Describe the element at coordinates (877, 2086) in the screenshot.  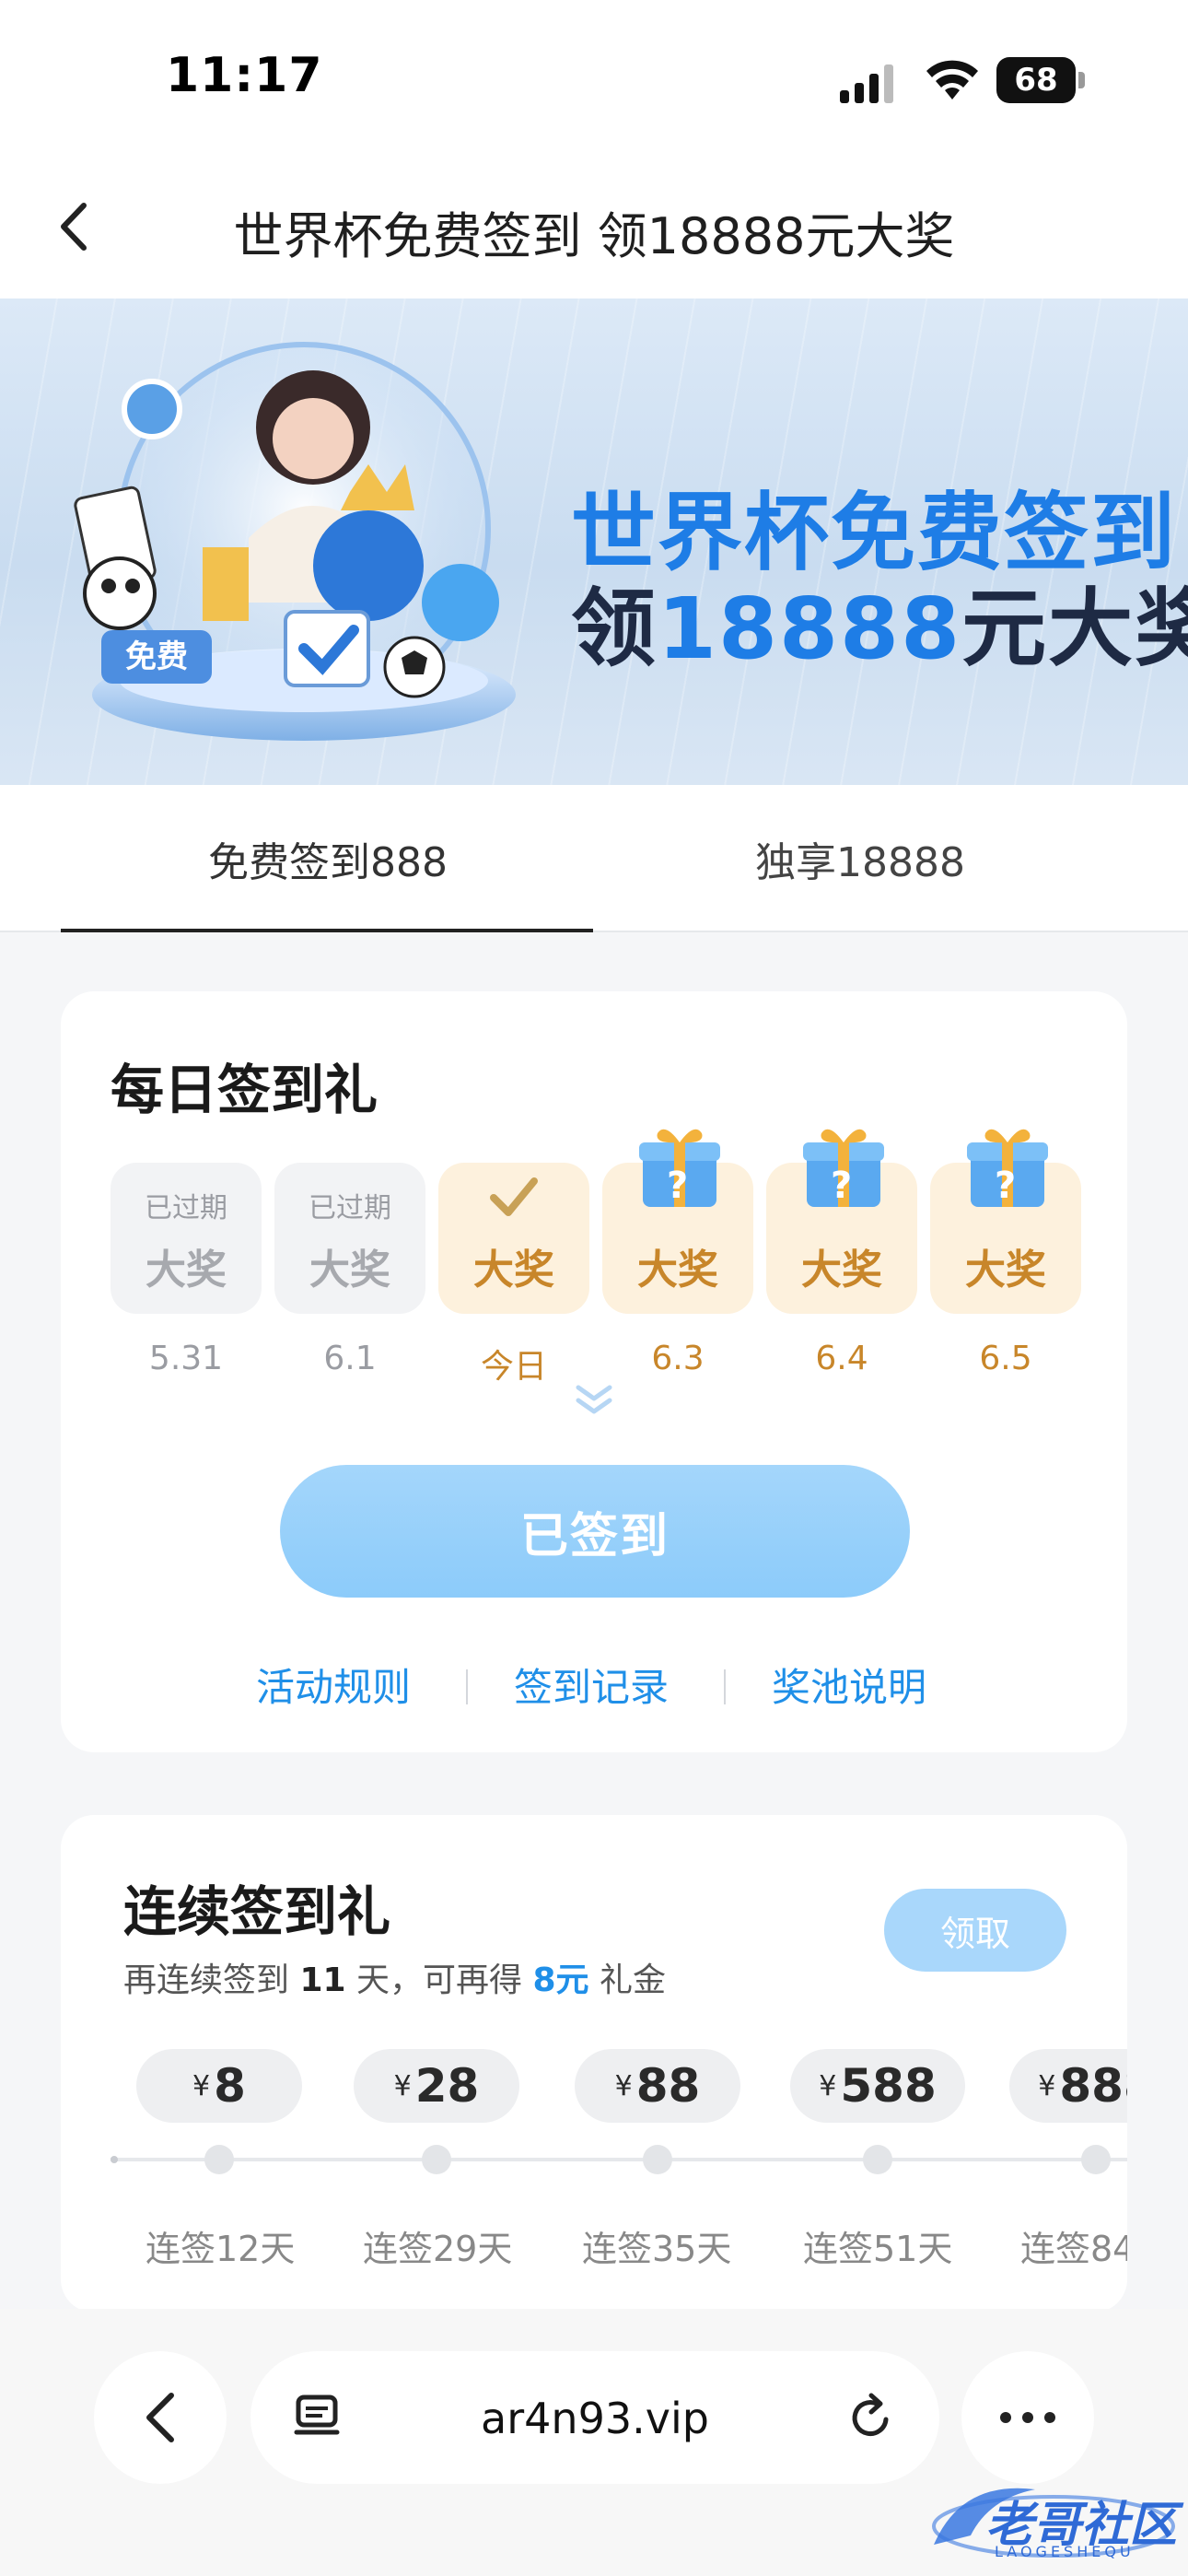
I see `reward-amount: ¥588` at that location.